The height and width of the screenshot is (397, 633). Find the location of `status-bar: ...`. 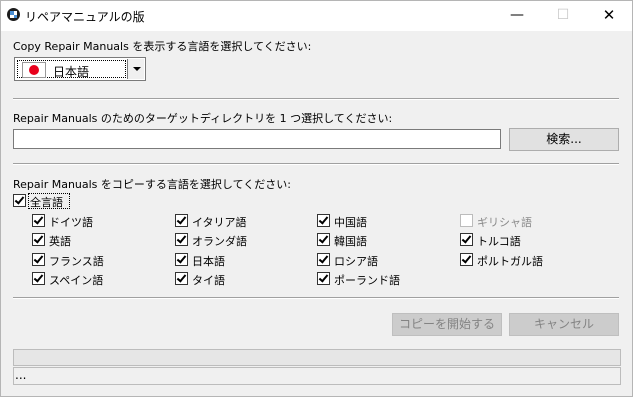

status-bar: ... is located at coordinates (317, 376).